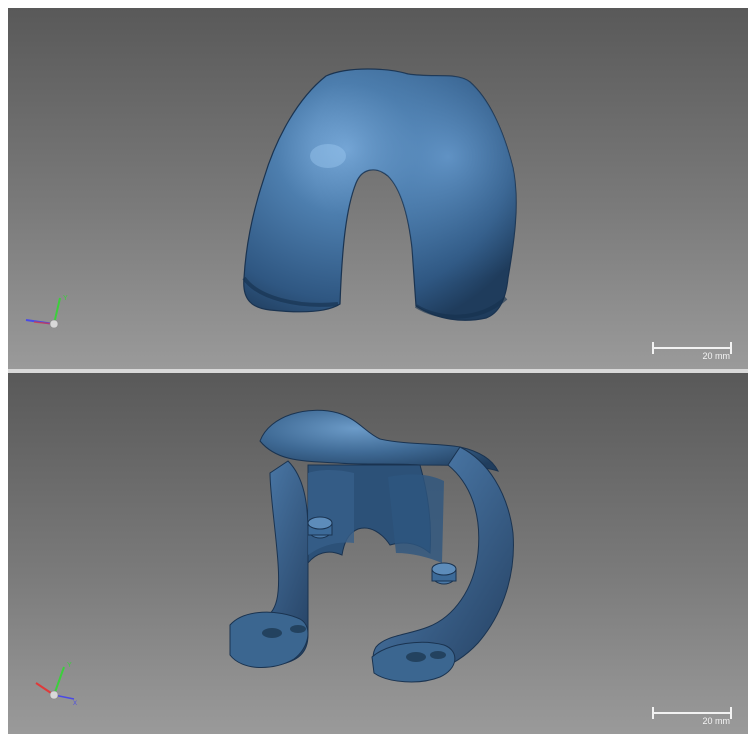 The width and height of the screenshot is (756, 742). What do you see at coordinates (59, 681) in the screenshot?
I see `y-axis-line` at bounding box center [59, 681].